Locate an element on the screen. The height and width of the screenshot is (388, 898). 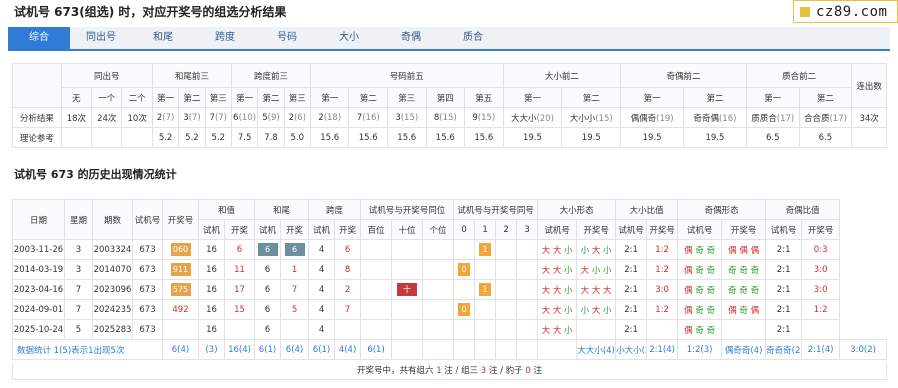
same-position-badge: 十 is located at coordinates (407, 289).